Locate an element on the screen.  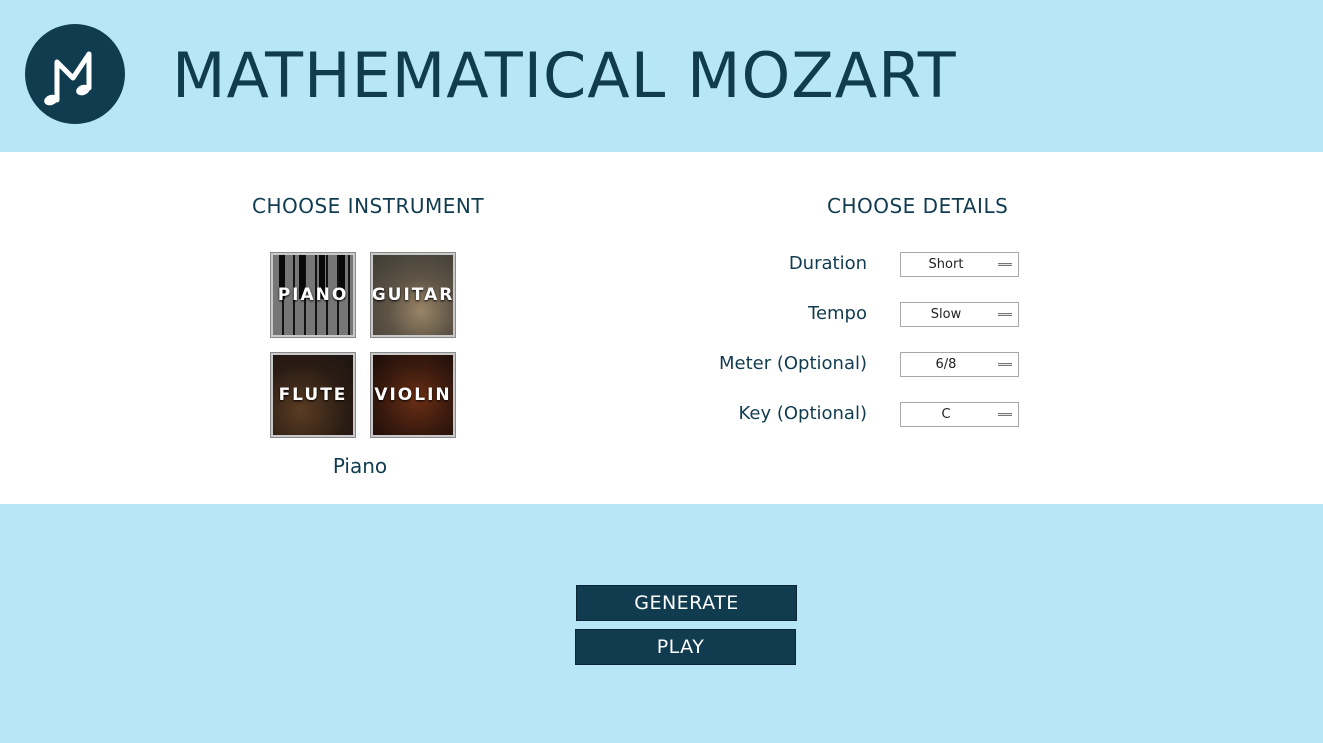
selected-instrument-label: Piano is located at coordinates (360, 466).